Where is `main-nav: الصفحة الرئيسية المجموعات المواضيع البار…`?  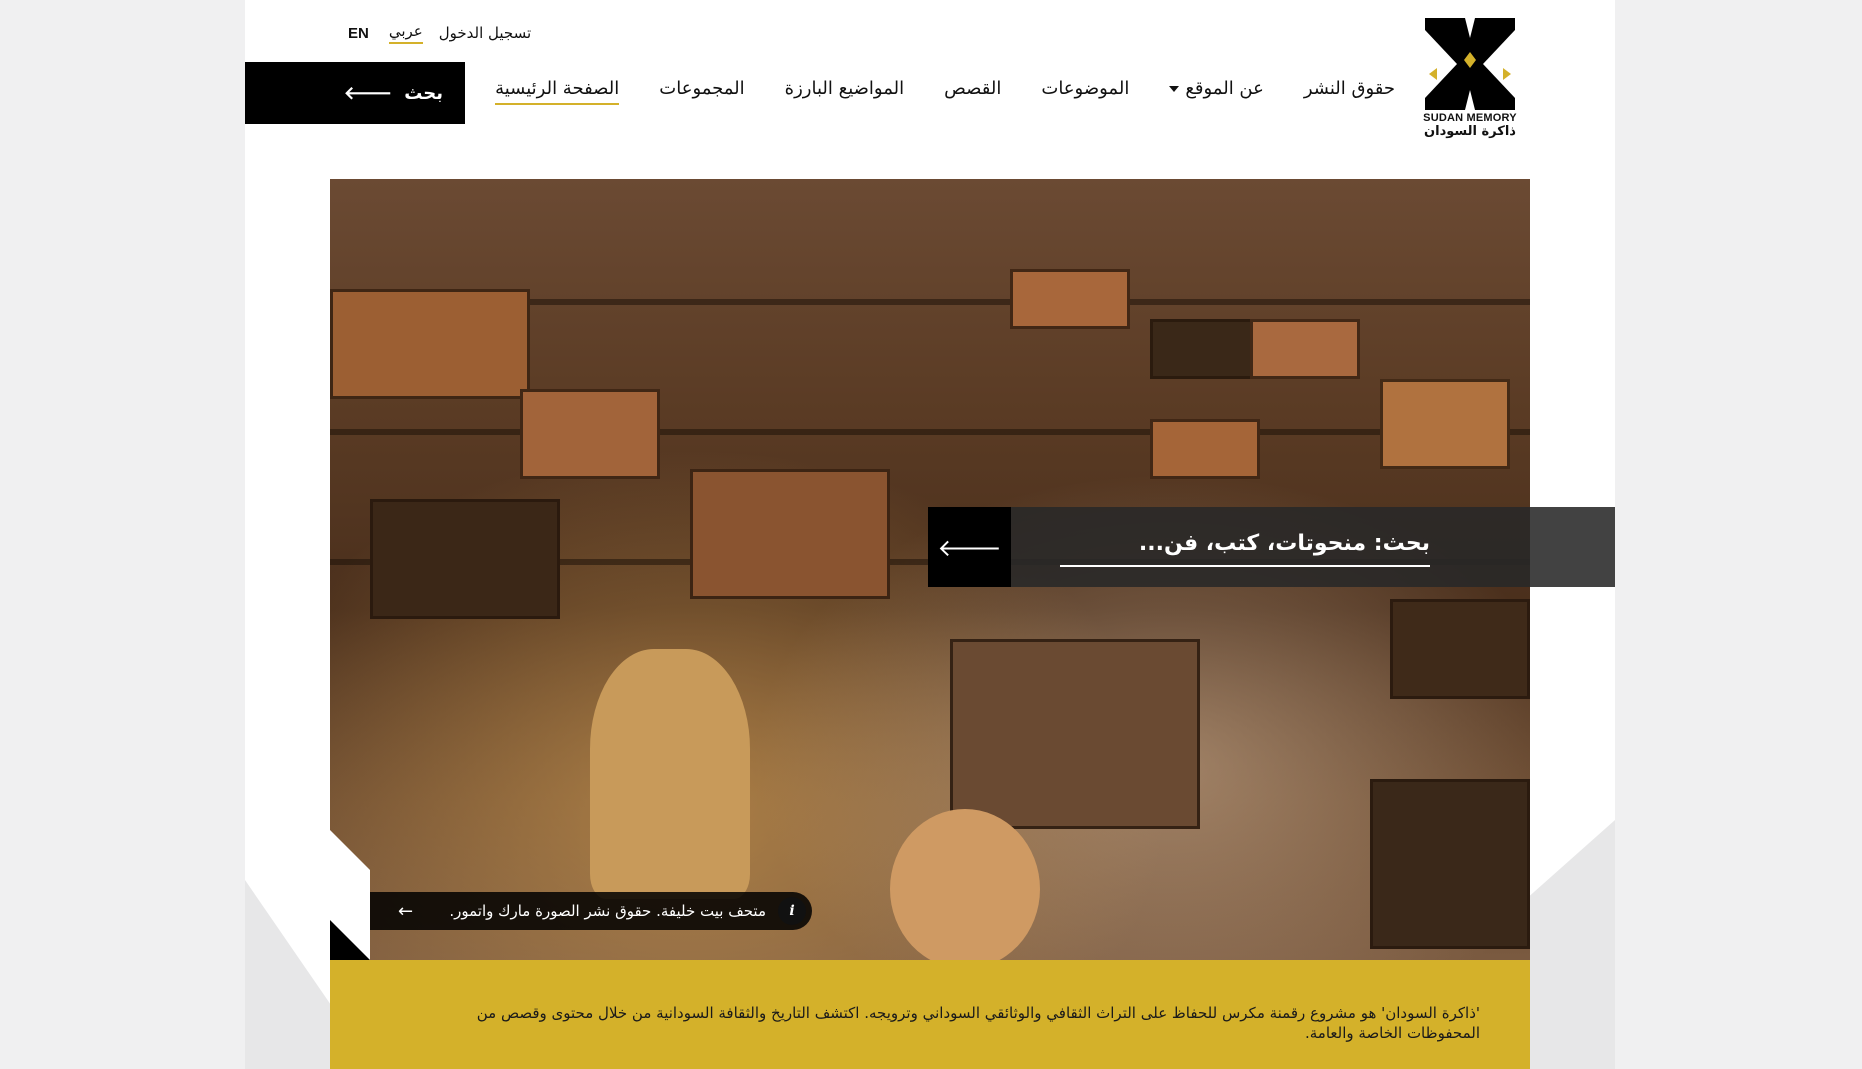
main-nav: الصفحة الرئيسية المجموعات المواضيع البار… is located at coordinates (925, 91).